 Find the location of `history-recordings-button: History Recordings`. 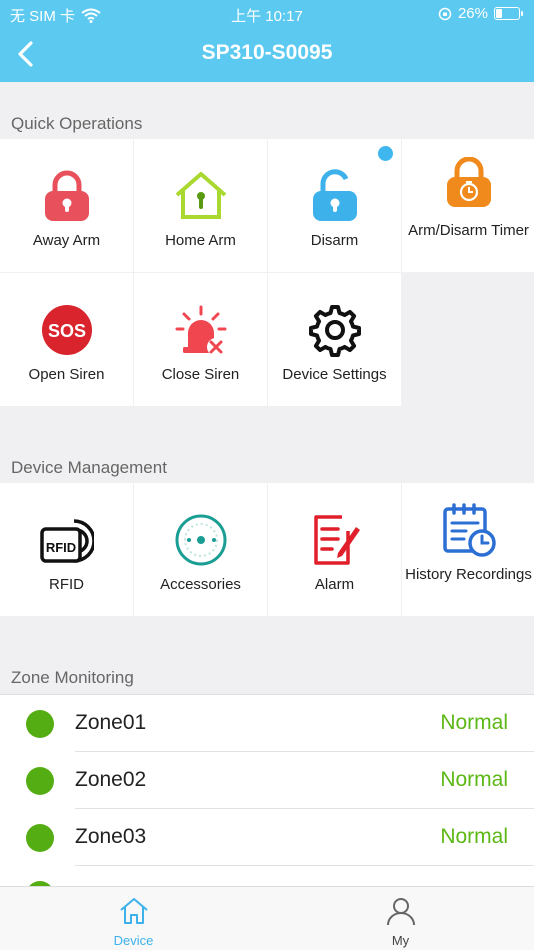

history-recordings-button: History Recordings is located at coordinates (468, 549).